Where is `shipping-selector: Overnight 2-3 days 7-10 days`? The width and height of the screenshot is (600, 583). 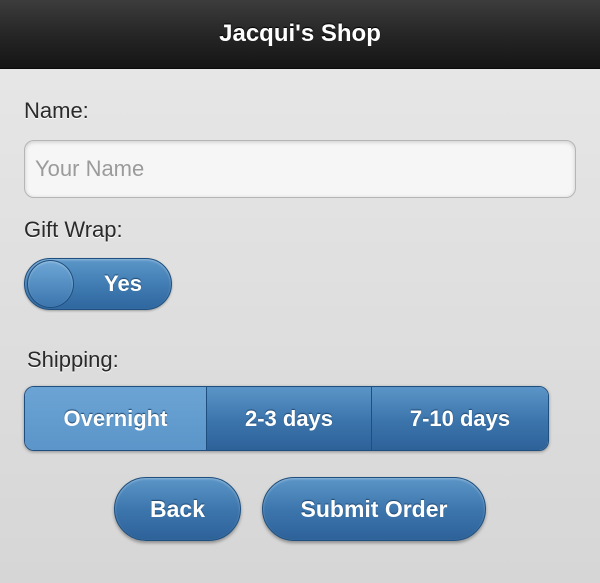
shipping-selector: Overnight 2-3 days 7-10 days is located at coordinates (286, 418).